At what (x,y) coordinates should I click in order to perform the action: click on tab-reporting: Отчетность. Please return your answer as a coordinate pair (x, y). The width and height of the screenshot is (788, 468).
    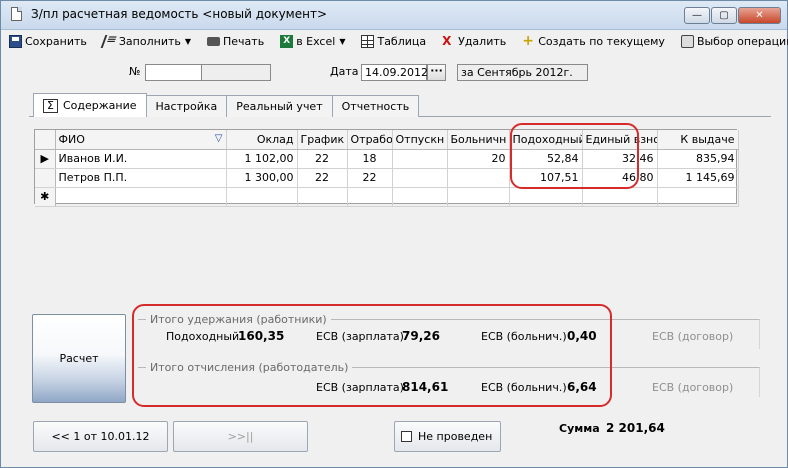
    Looking at the image, I should click on (375, 106).